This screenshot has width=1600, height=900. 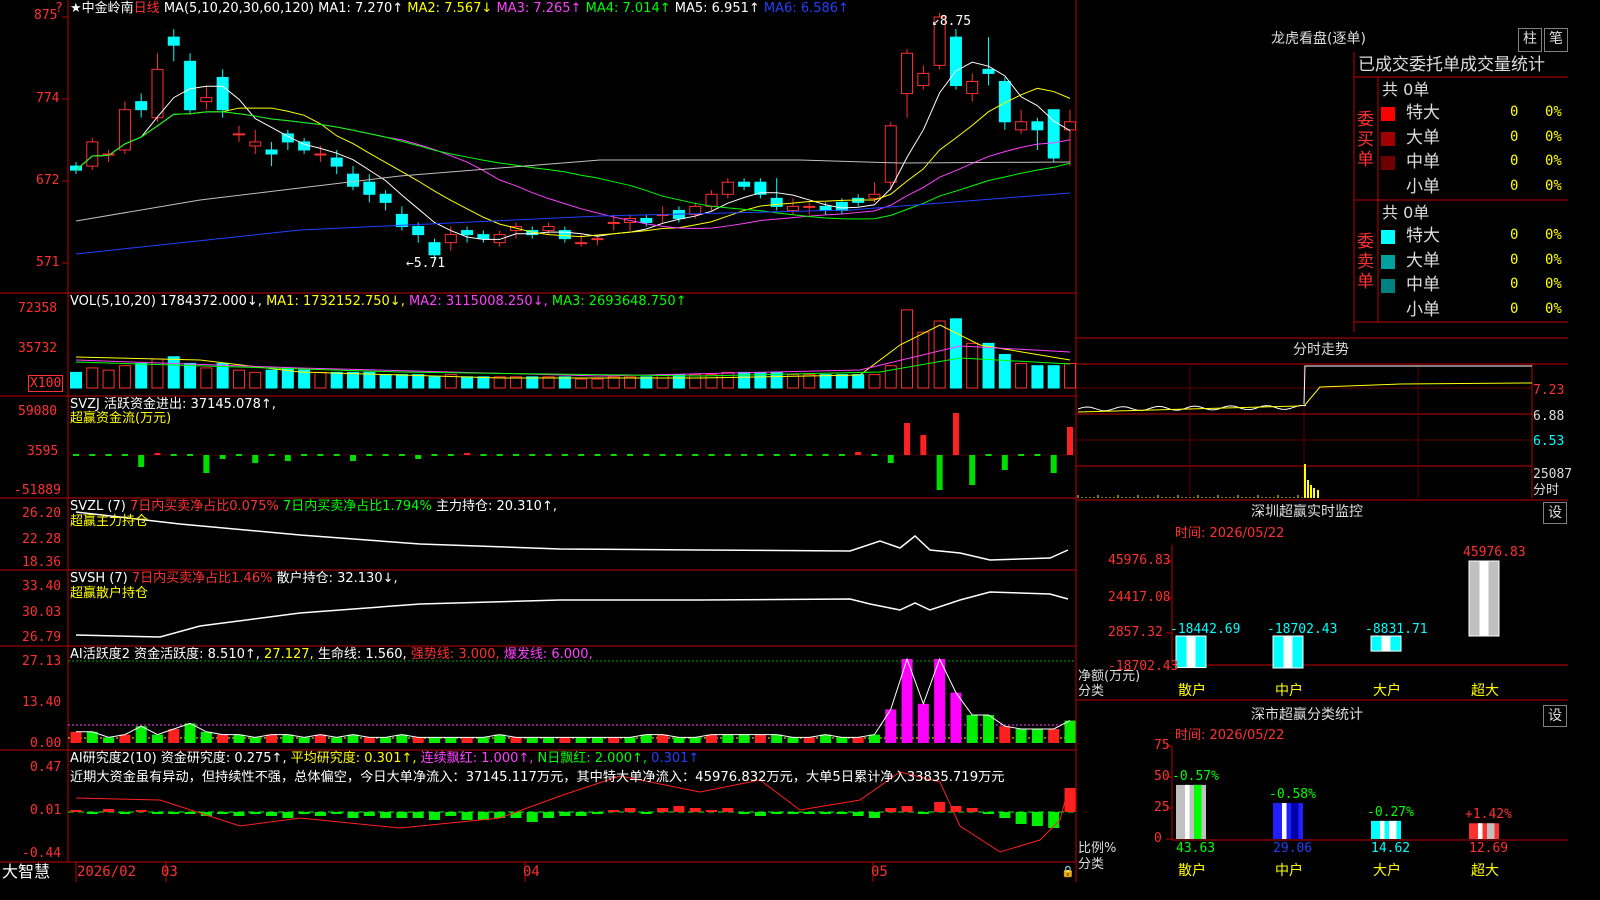 What do you see at coordinates (1514, 308) in the screenshot?
I see `order-count: 0` at bounding box center [1514, 308].